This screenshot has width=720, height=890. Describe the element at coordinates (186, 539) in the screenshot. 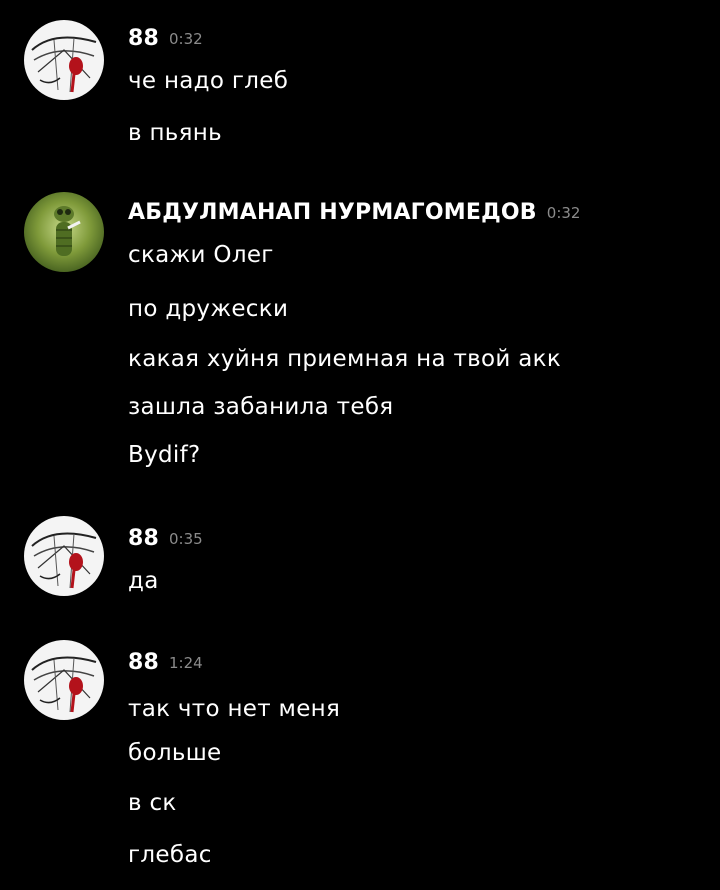

I see `timestamp: 0:35` at that location.